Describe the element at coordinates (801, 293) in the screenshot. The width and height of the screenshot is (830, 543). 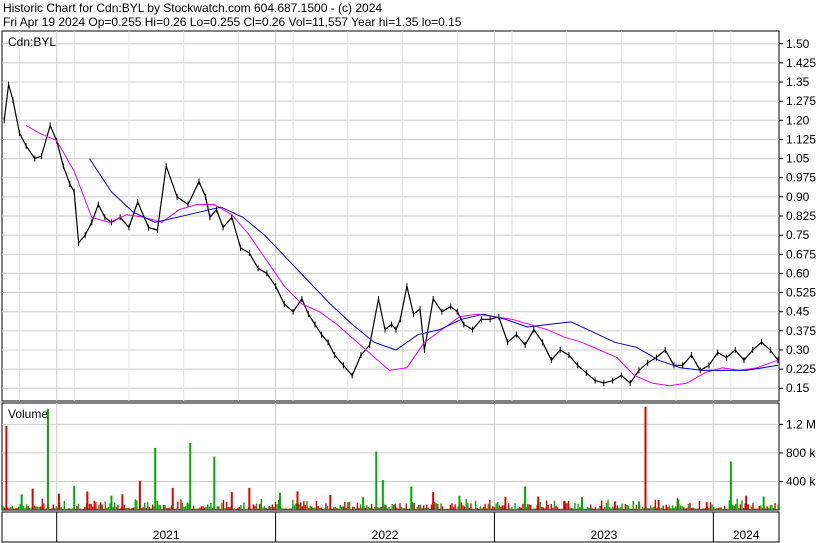
I see `price-tick-label: 0.525` at that location.